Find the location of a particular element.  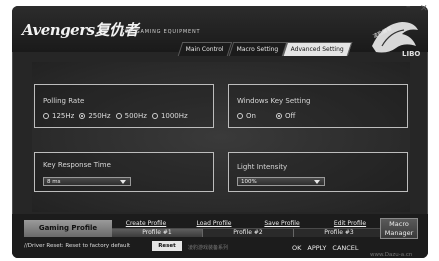

light-intensity-panel: Light Intensity 100% is located at coordinates (318, 172).